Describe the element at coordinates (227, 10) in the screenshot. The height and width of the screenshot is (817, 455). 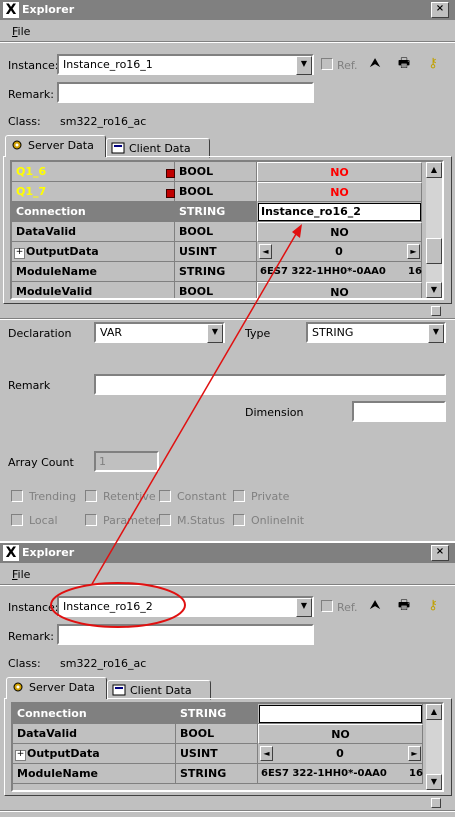
I see `window1-titlebar: X Explorer ×` at that location.